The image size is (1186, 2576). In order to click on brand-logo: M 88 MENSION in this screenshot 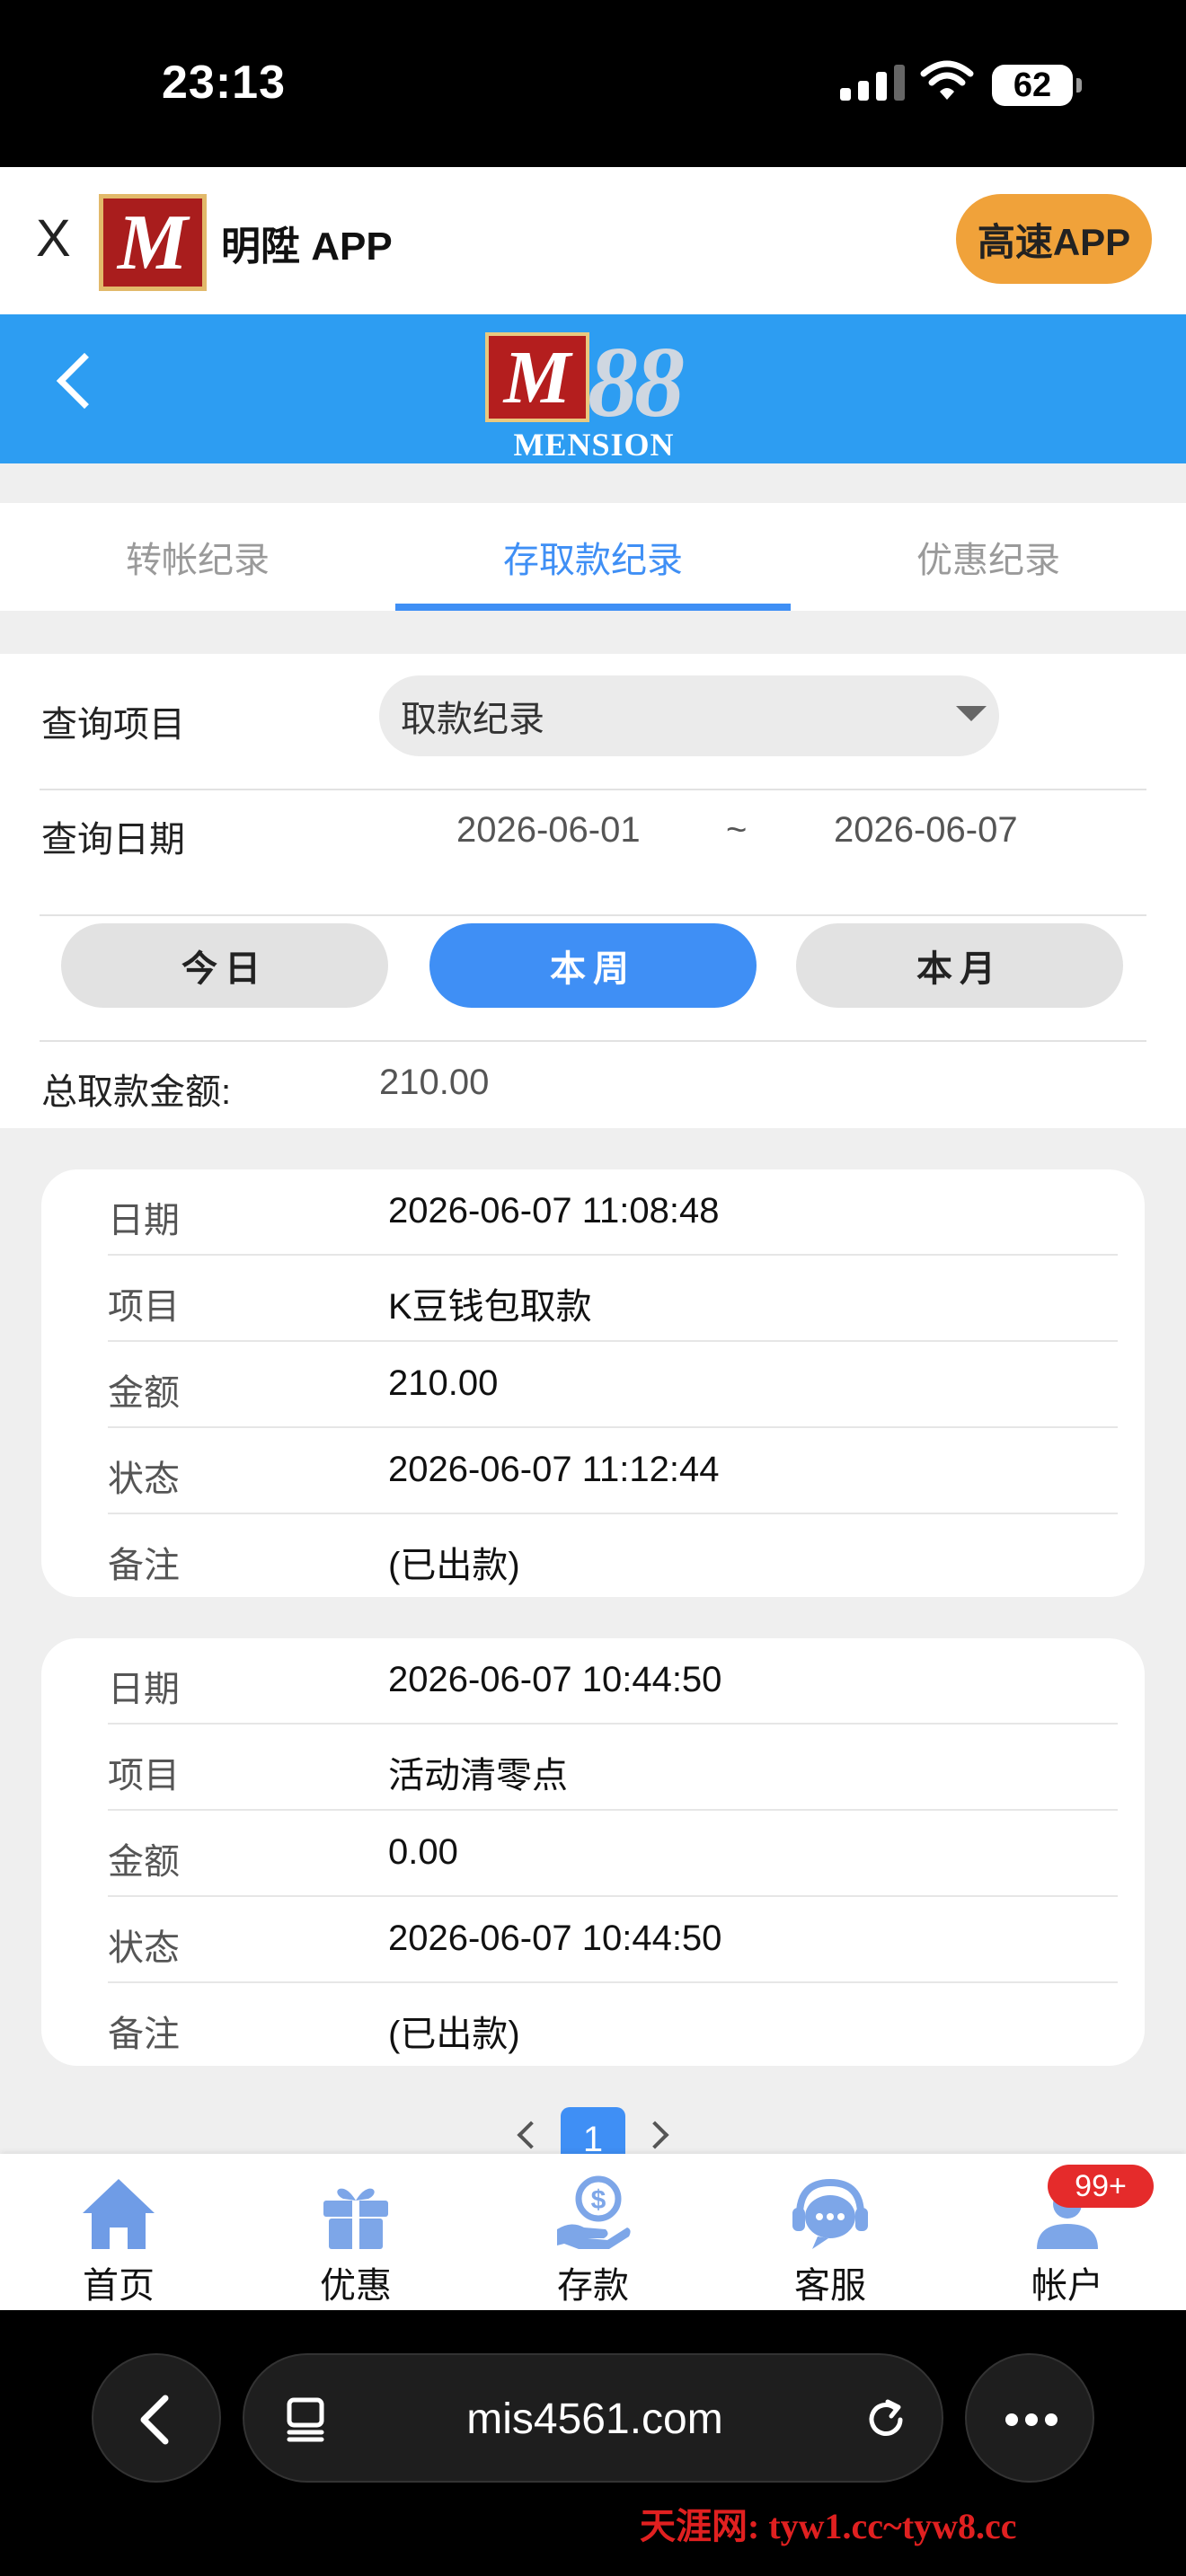, I will do `click(594, 394)`.